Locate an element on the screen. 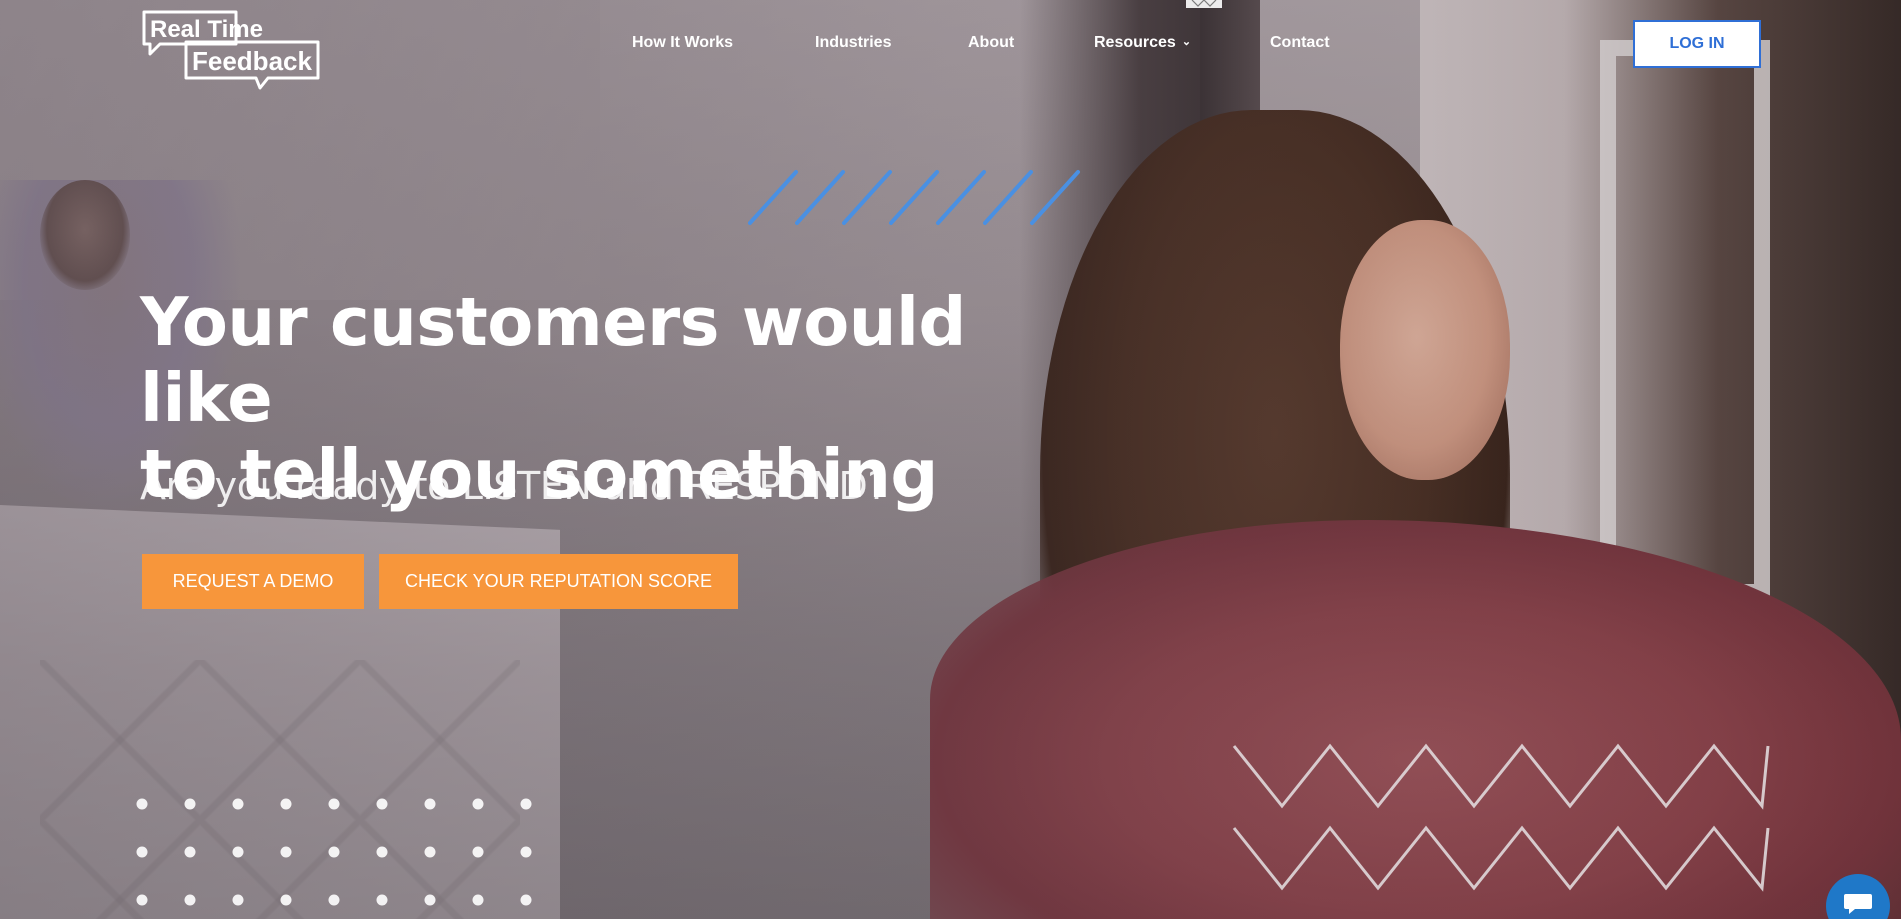  login-button: LOG IN is located at coordinates (1697, 44).